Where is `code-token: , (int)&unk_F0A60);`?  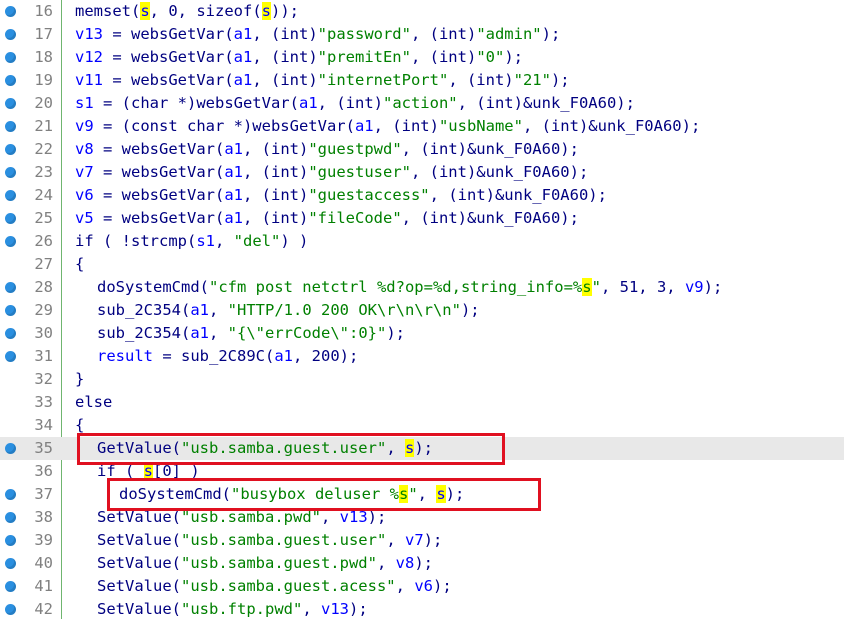
code-token: , (int)&unk_F0A60); is located at coordinates (490, 149).